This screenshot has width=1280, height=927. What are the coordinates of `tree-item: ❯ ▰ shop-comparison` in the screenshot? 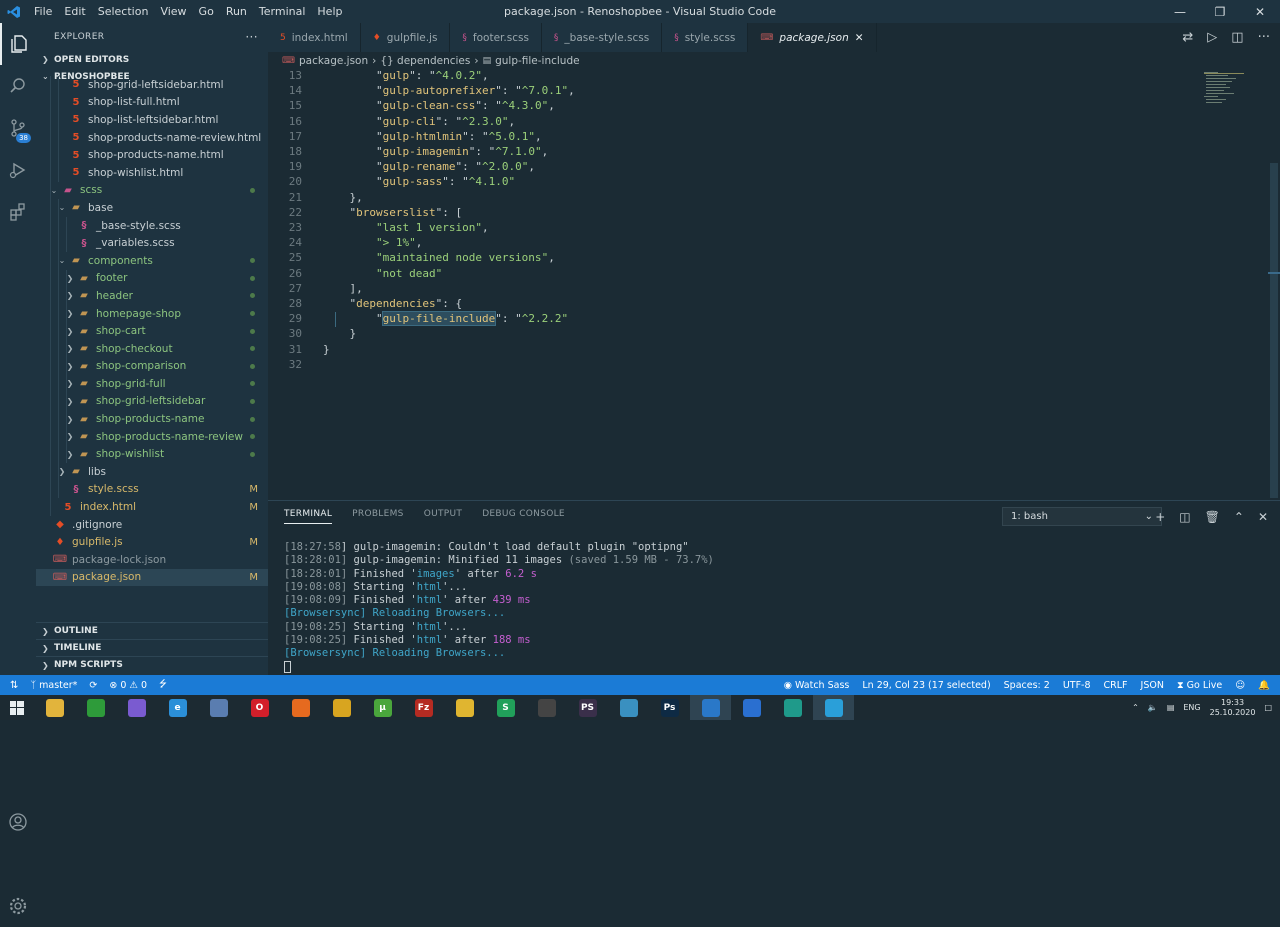 It's located at (152, 366).